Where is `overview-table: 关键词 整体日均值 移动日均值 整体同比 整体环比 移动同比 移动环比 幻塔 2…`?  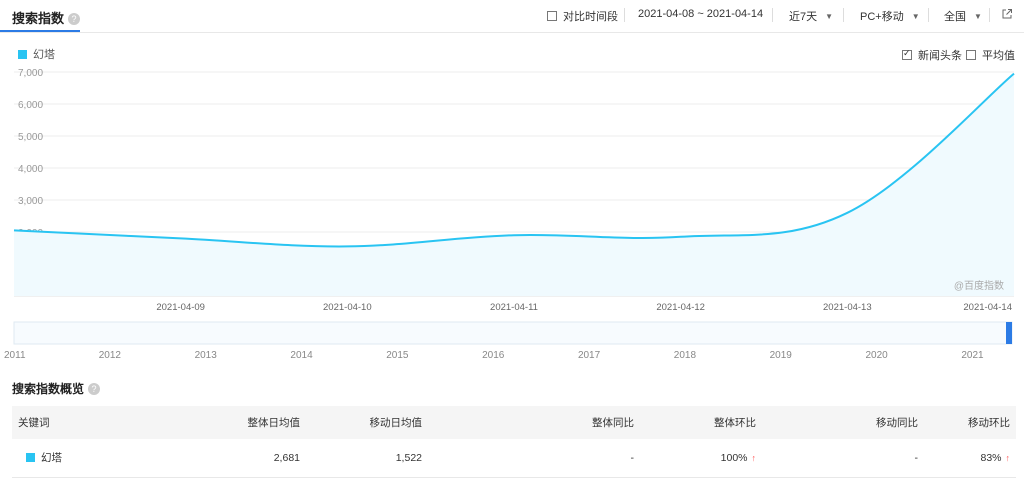 overview-table: 关键词 整体日均值 移动日均值 整体同比 整体环比 移动同比 移动环比 幻塔 2… is located at coordinates (514, 442).